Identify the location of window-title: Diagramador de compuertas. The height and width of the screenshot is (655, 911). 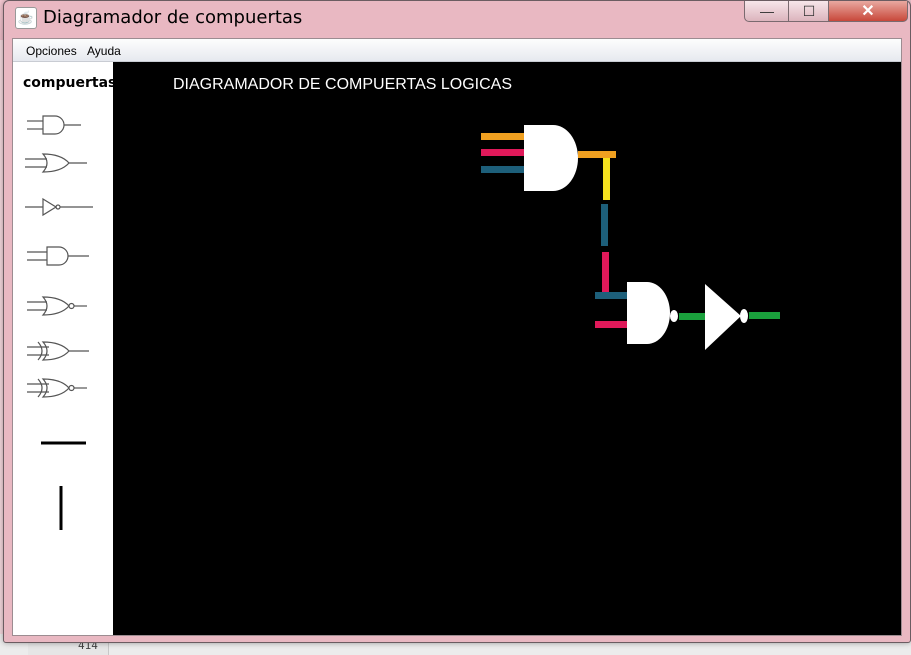
(173, 17).